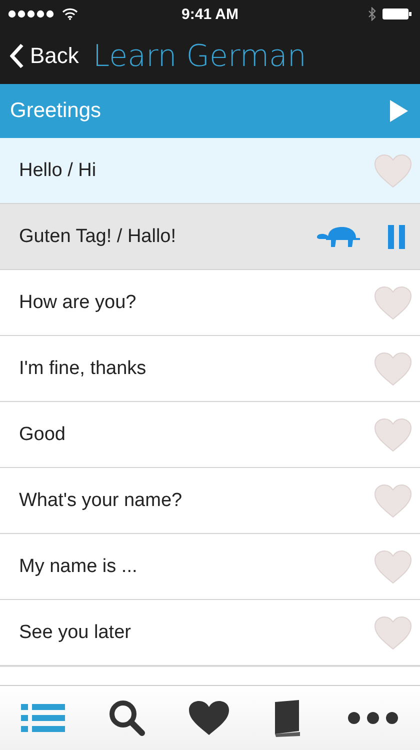  I want to click on status-time: 9:41 AM, so click(210, 14).